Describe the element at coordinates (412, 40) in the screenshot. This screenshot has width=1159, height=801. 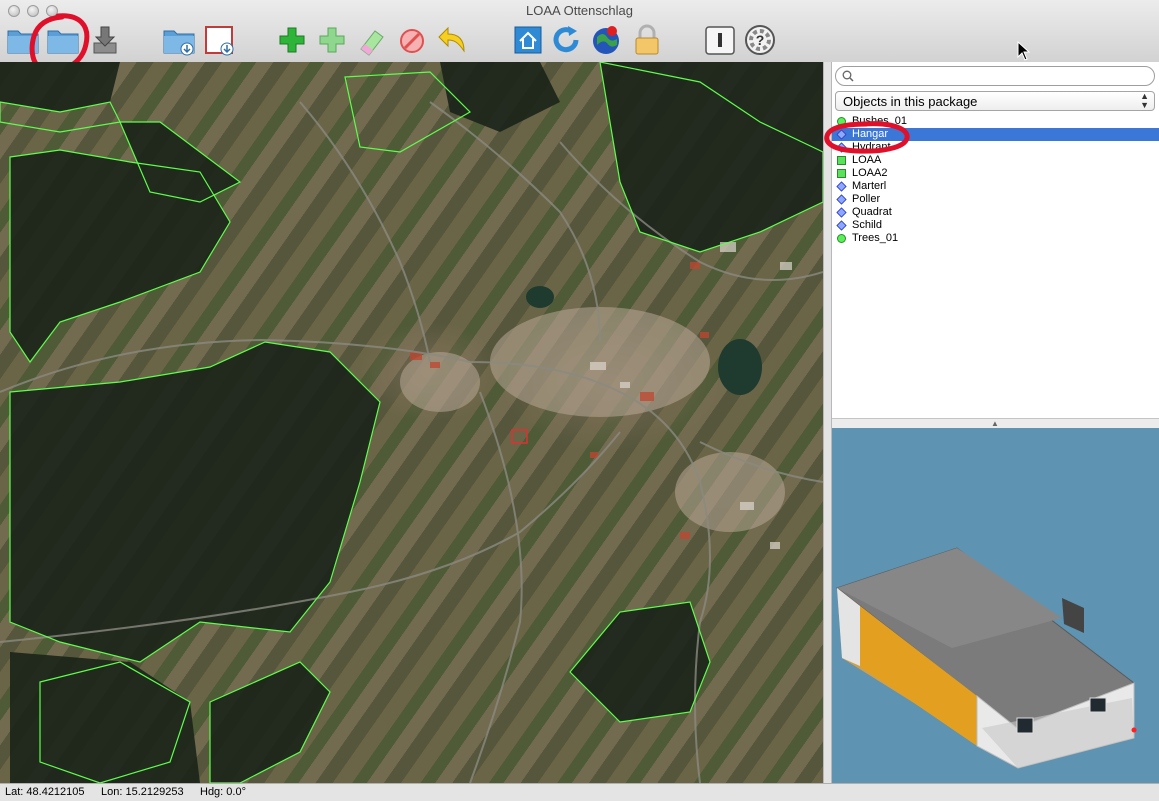
I see `delete-icon` at that location.